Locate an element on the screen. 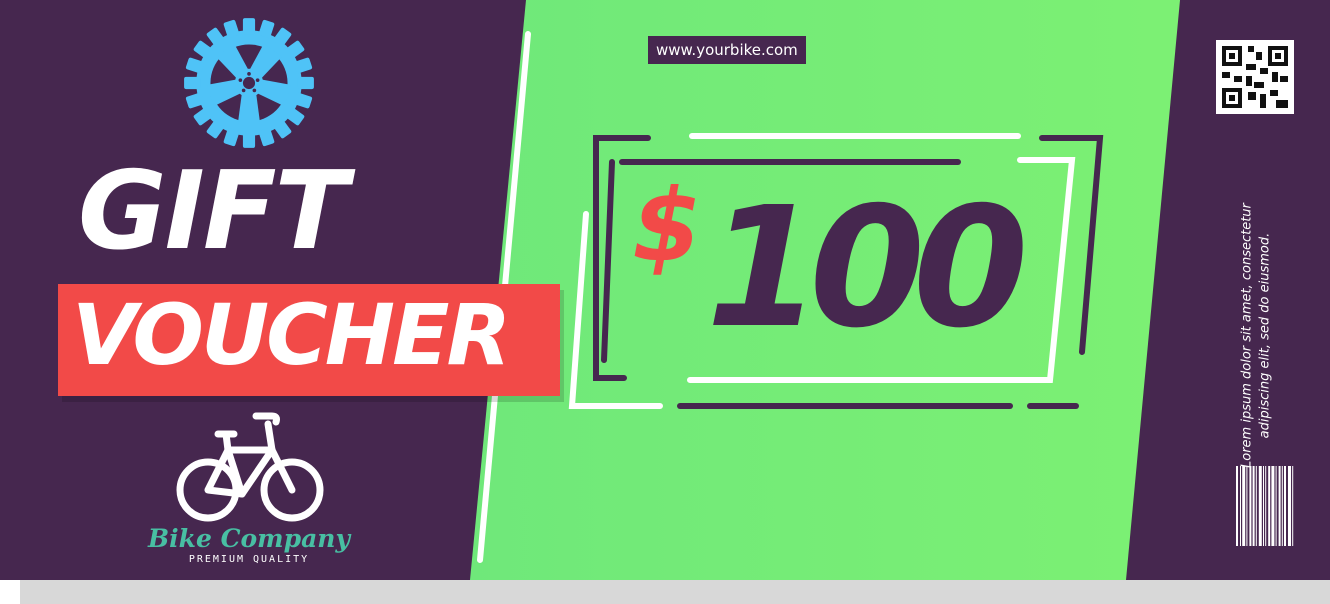  gift-title: GIFT is located at coordinates (213, 211).